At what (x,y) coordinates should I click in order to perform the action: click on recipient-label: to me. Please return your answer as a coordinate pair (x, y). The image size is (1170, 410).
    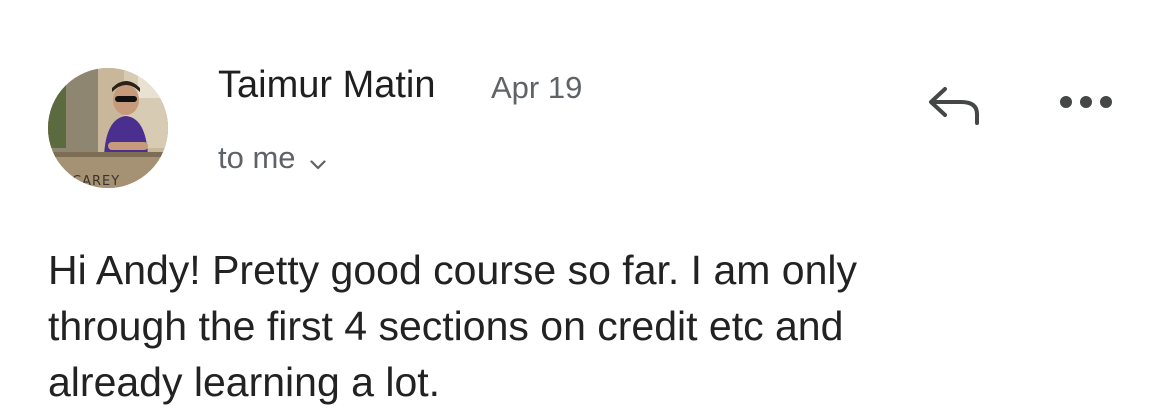
    Looking at the image, I should click on (257, 157).